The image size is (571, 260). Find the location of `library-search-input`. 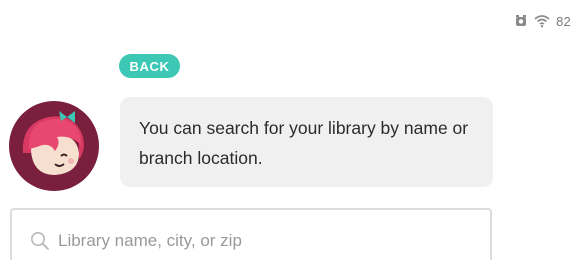

library-search-input is located at coordinates (258, 241).